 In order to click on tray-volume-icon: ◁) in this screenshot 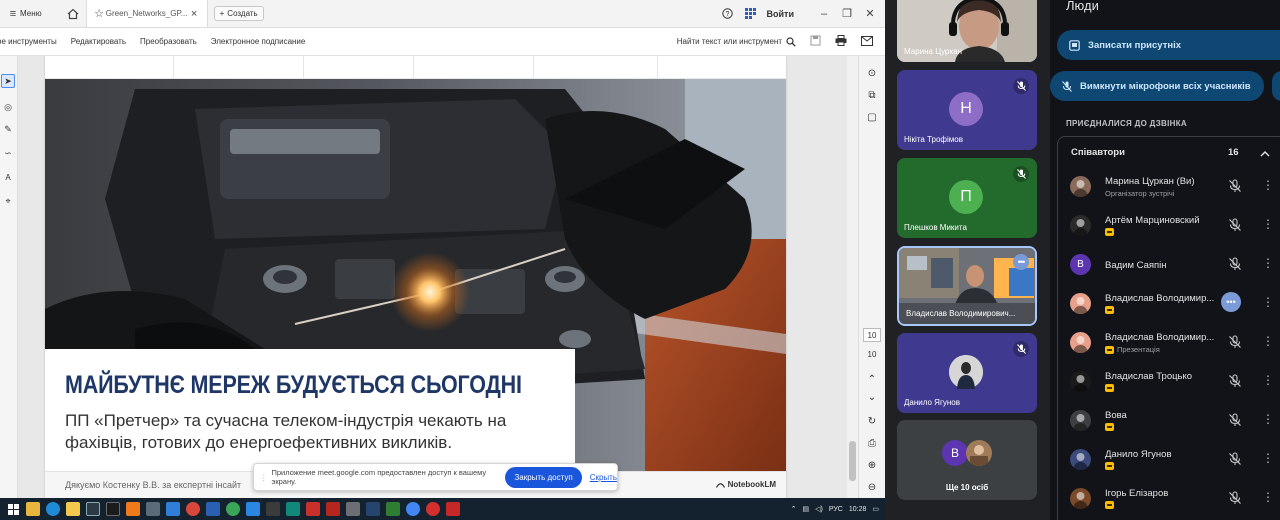, I will do `click(819, 509)`.